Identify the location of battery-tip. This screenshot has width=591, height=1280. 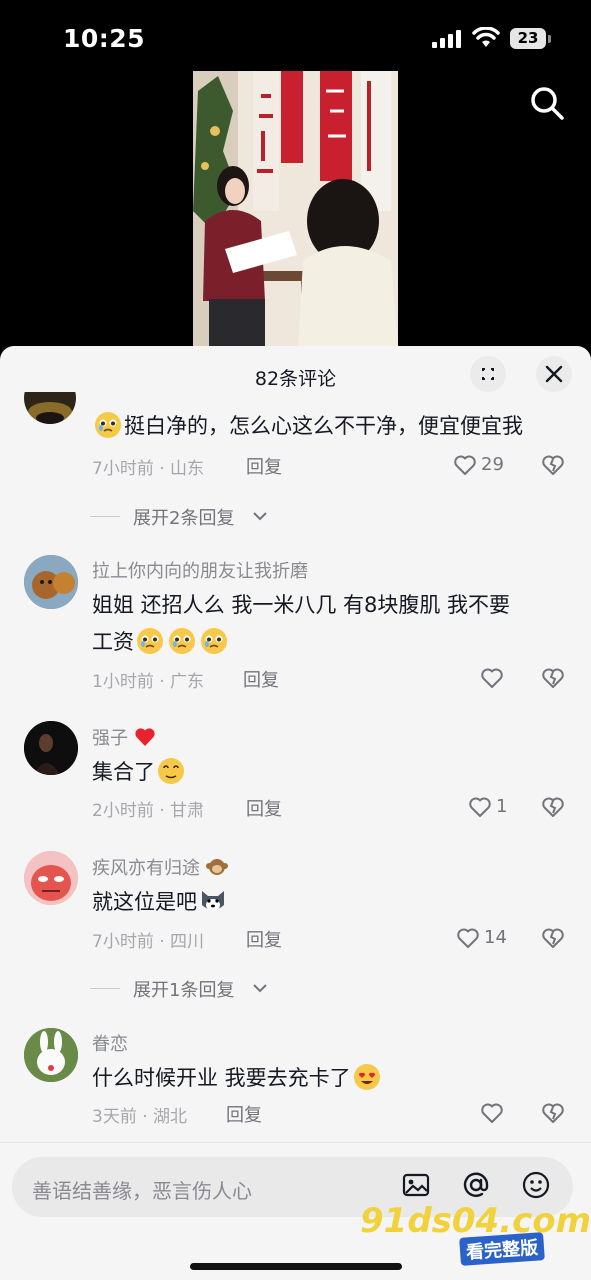
(549, 39).